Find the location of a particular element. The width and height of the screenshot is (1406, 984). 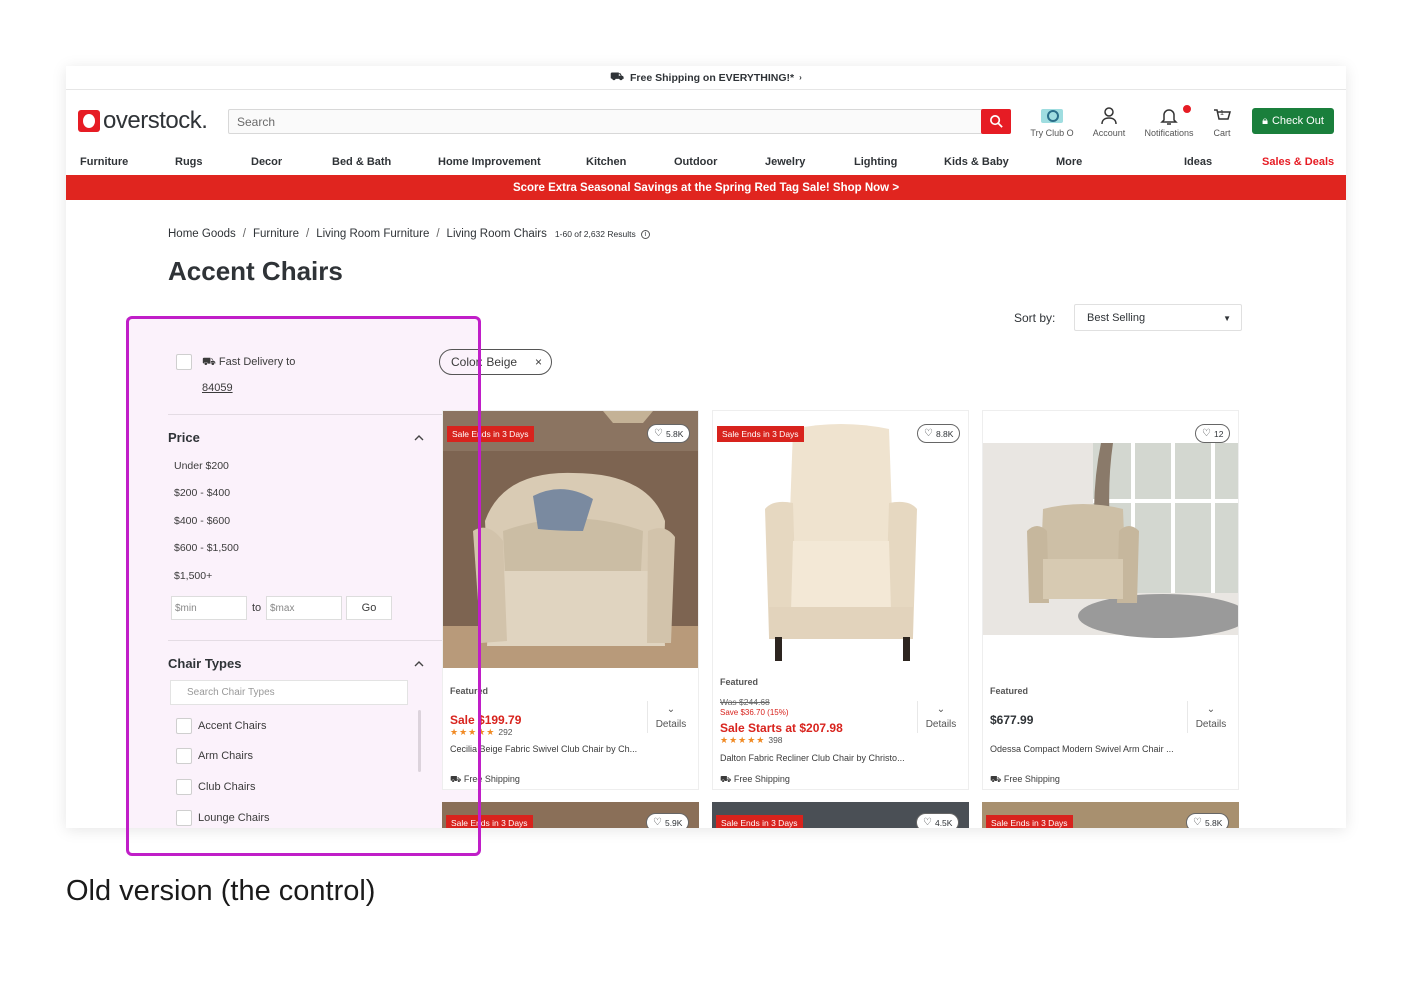

product-card: Sale Ends in 3 Days ♡ 5.9K is located at coordinates (570, 815).